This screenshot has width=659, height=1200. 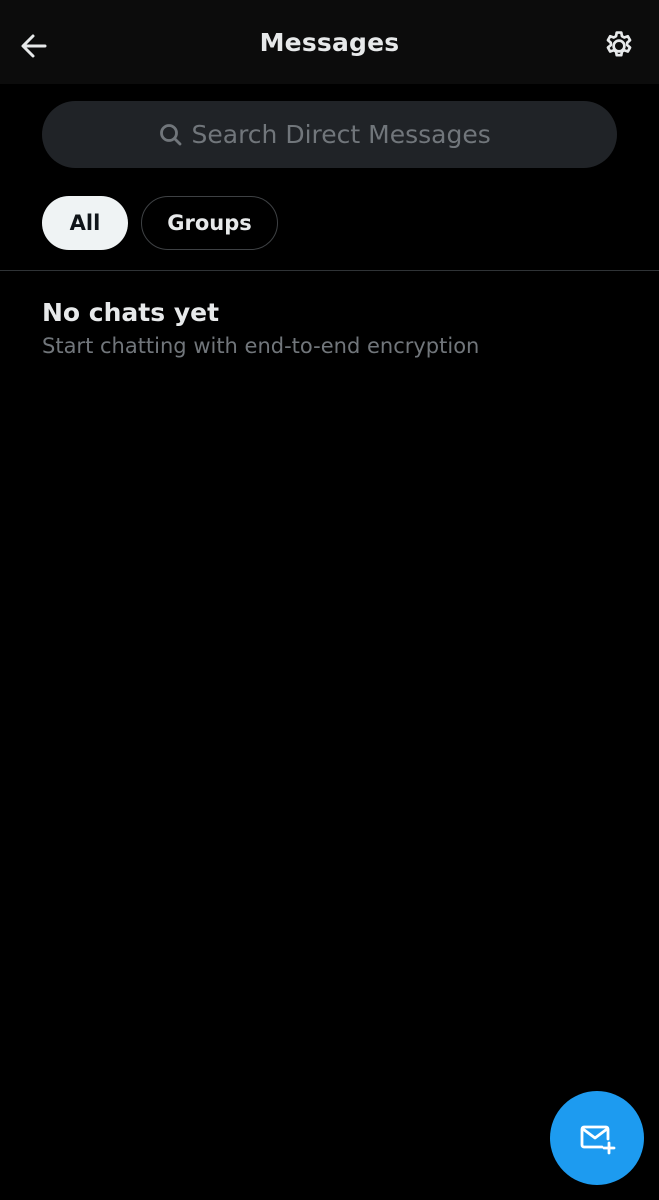 What do you see at coordinates (346, 134) in the screenshot?
I see `search-input` at bounding box center [346, 134].